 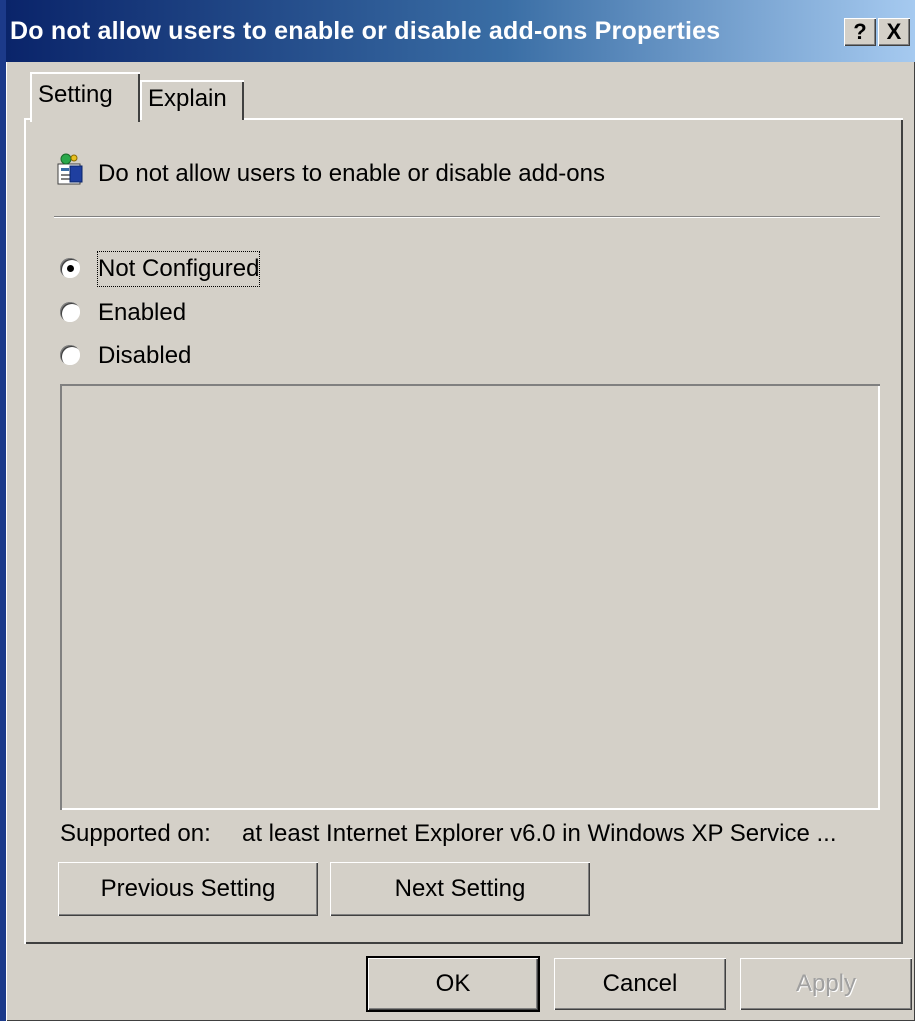 What do you see at coordinates (453, 984) in the screenshot?
I see `ok-button: OK` at bounding box center [453, 984].